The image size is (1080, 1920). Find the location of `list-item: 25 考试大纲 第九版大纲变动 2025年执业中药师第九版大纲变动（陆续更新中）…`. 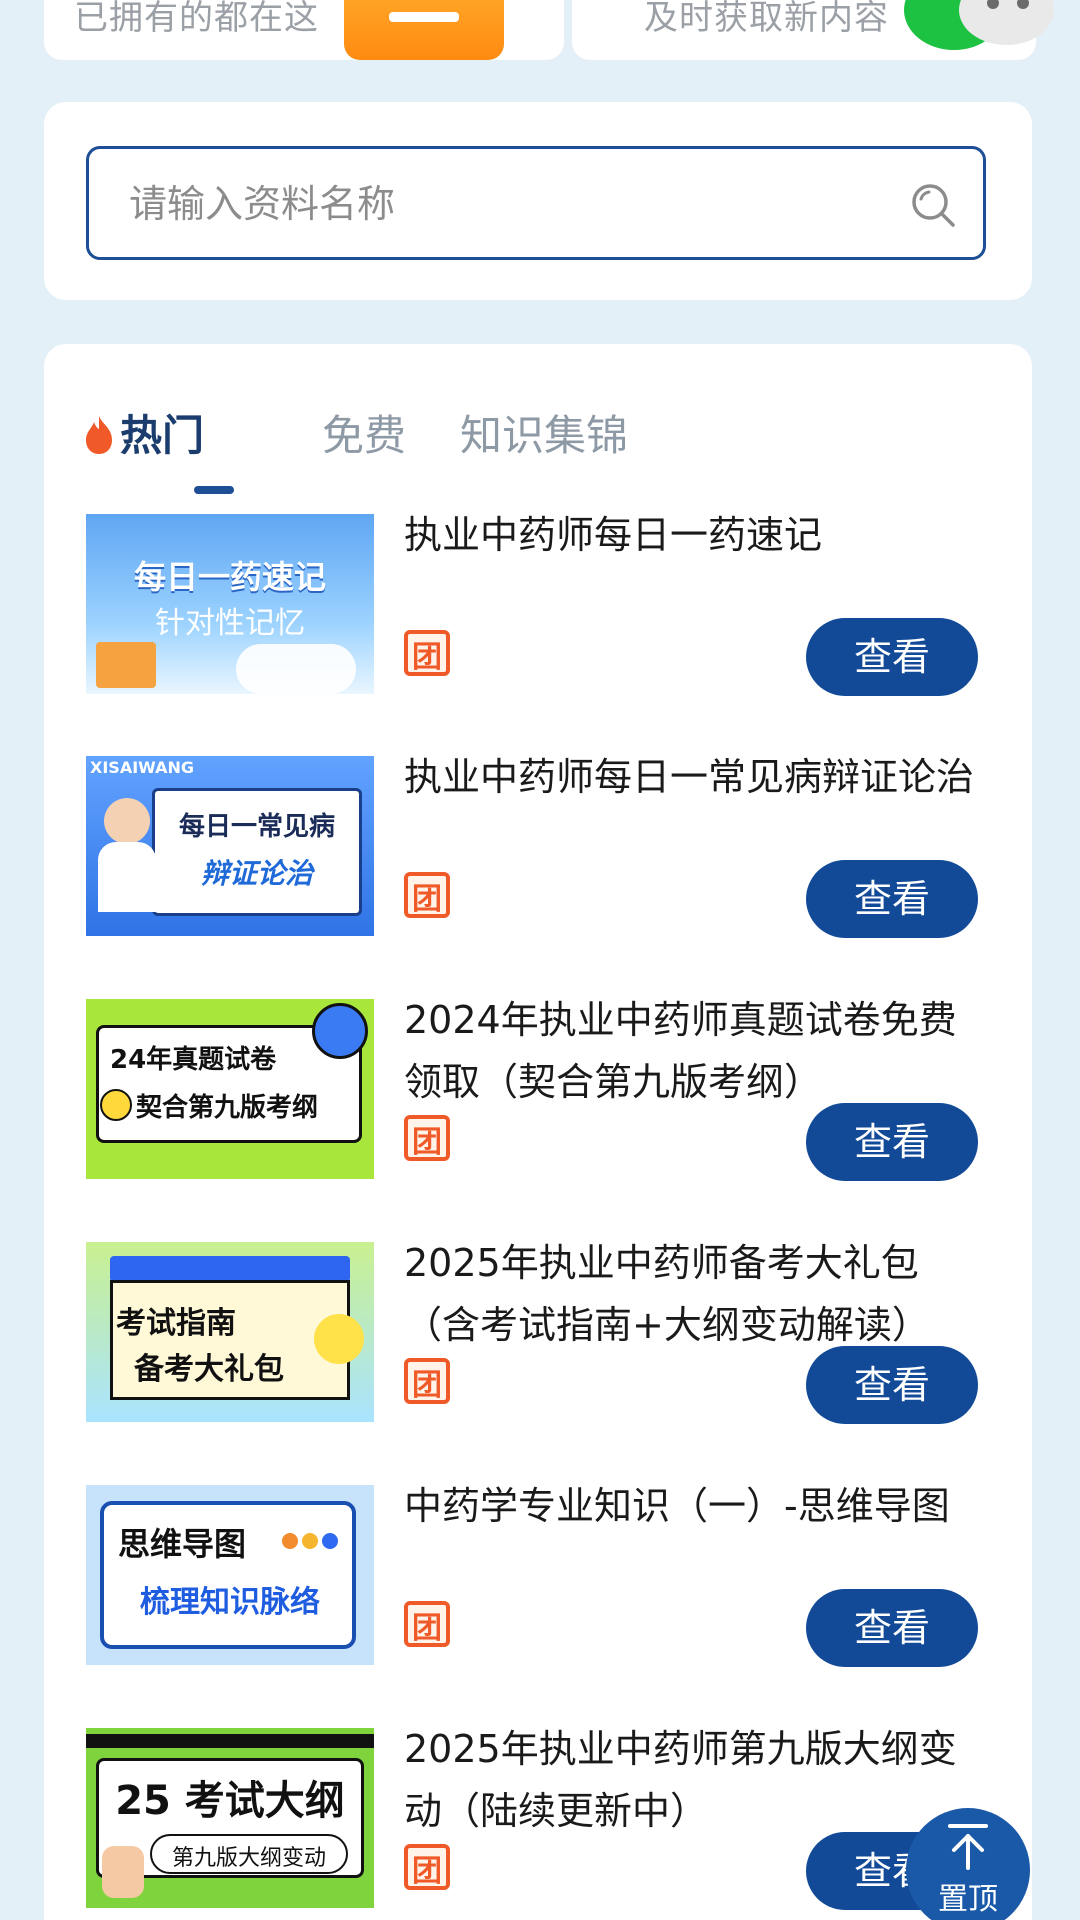

list-item: 25 考试大纲 第九版大纲变动 2025年执业中药师第九版大纲变动（陆续更新中）… is located at coordinates (546, 1814).